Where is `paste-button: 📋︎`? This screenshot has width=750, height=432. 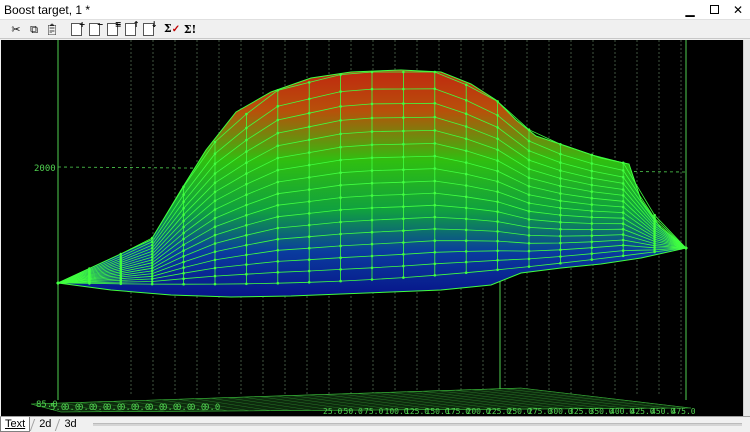
paste-button: 📋︎ is located at coordinates (52, 29).